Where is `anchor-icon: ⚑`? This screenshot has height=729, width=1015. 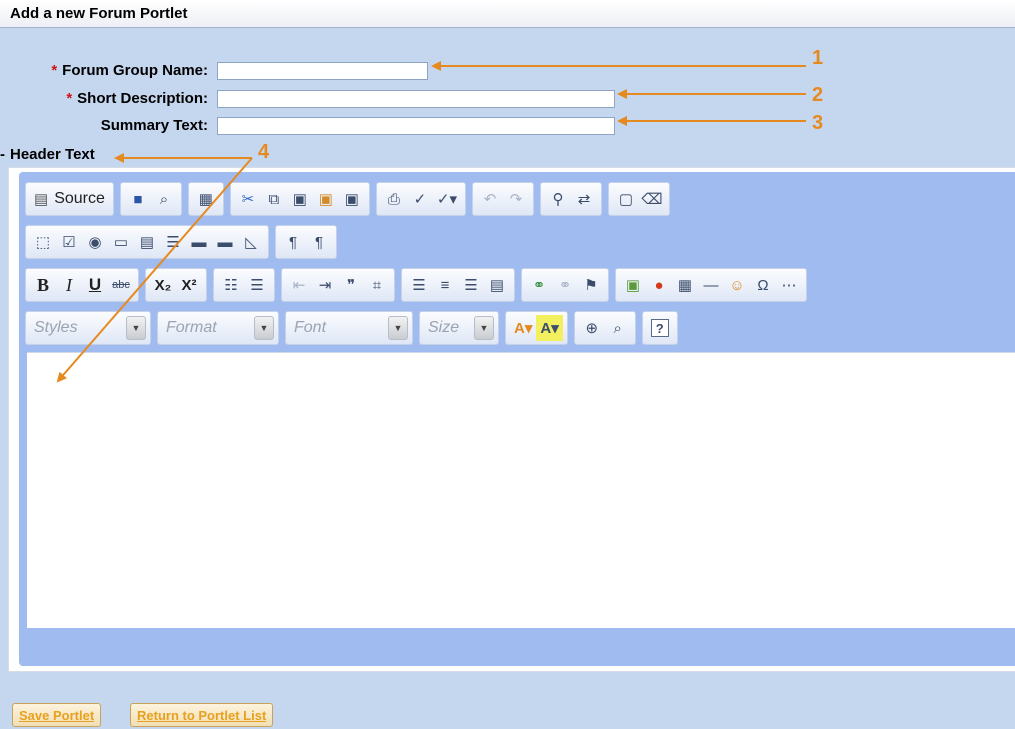
anchor-icon: ⚑ is located at coordinates (591, 285).